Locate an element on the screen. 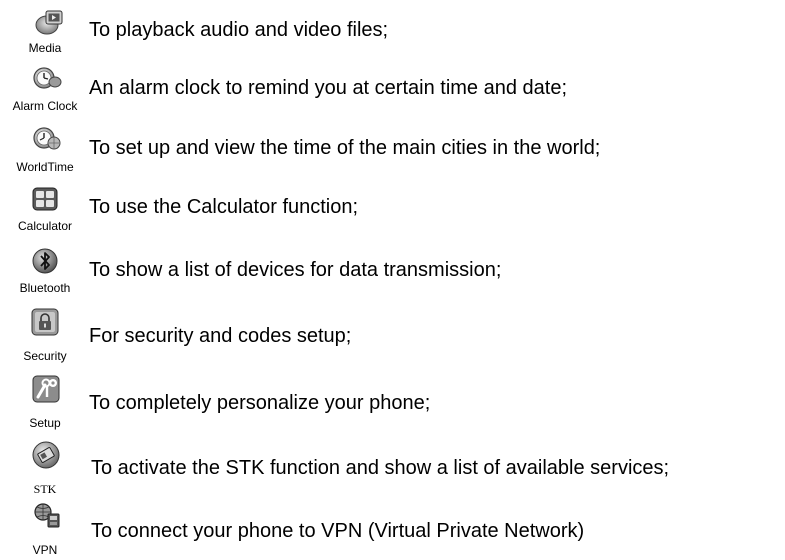 The image size is (785, 560). bluetooth-icon is located at coordinates (45, 261).